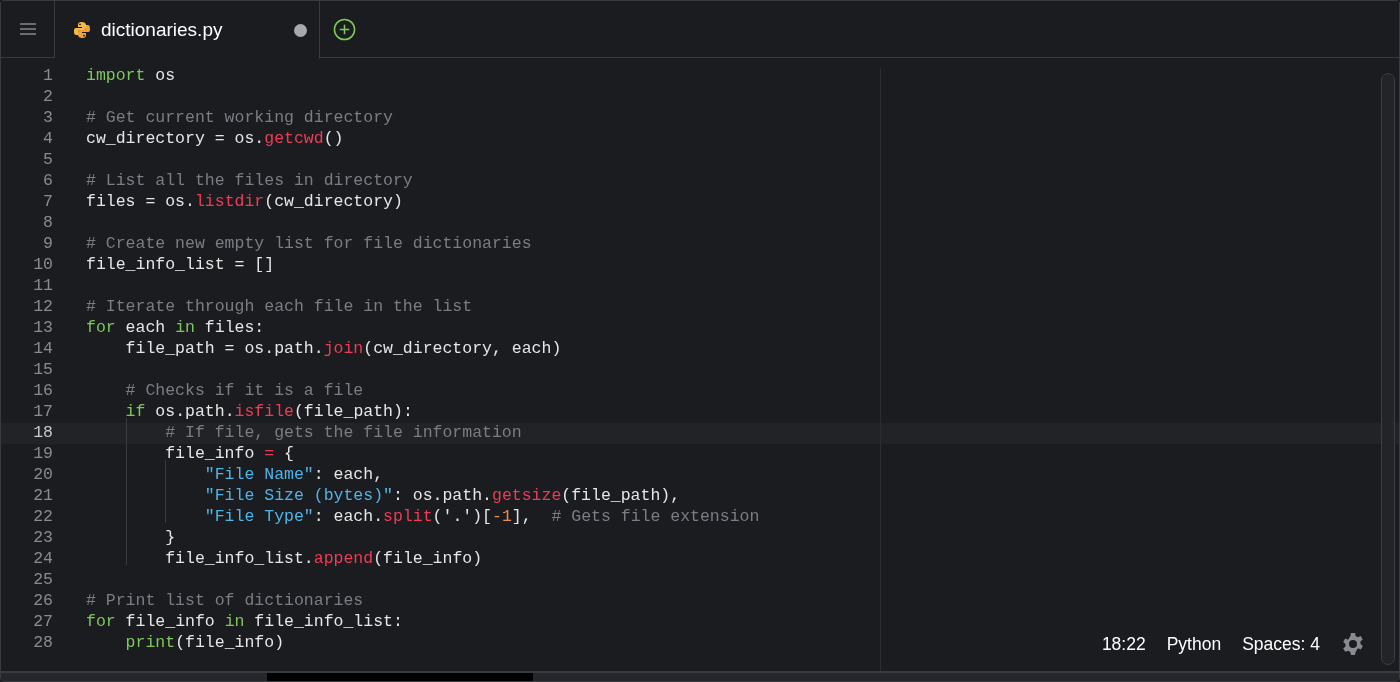 The width and height of the screenshot is (1400, 682). Describe the element at coordinates (42, 286) in the screenshot. I see `line-number: 11` at that location.